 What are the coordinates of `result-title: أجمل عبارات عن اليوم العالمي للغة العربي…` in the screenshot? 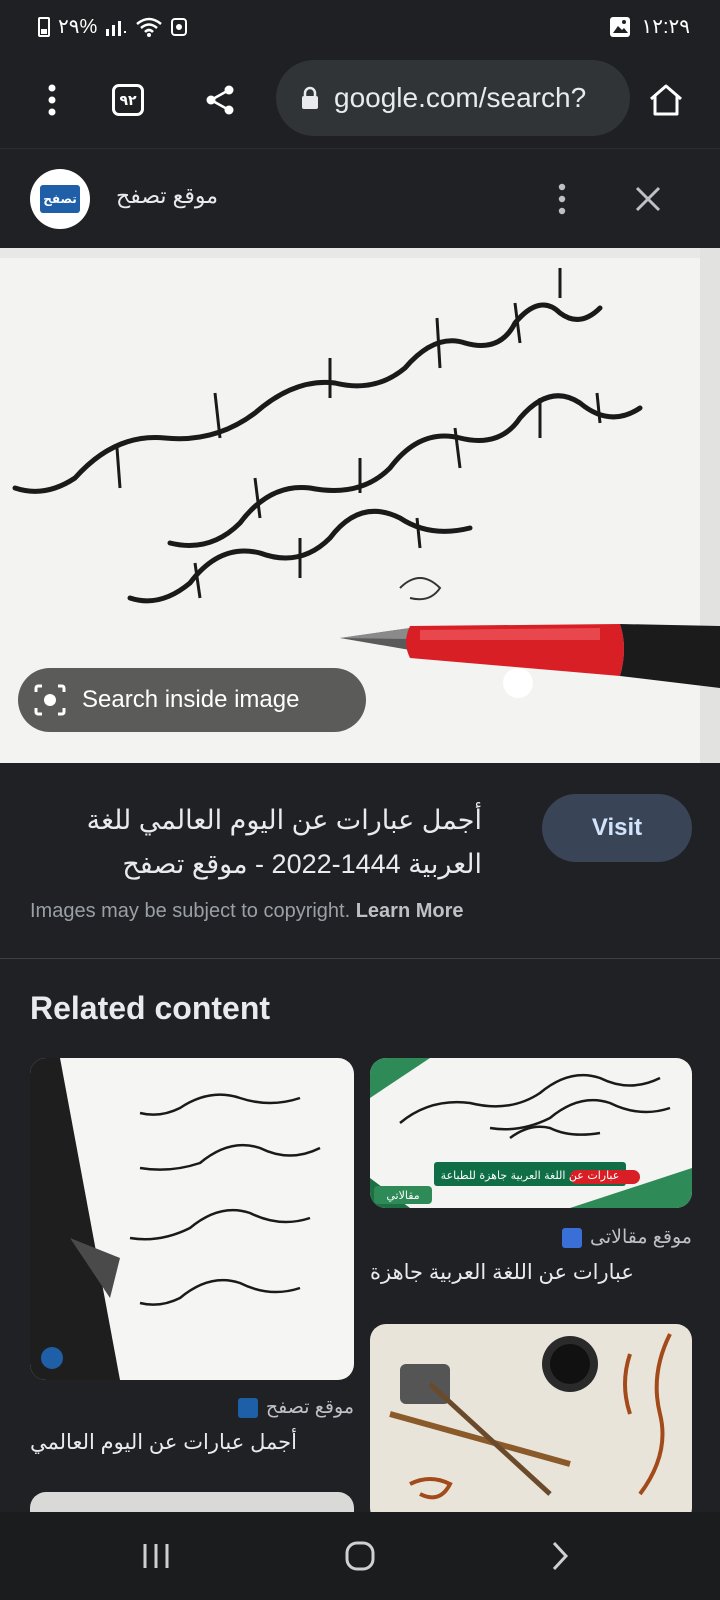 It's located at (256, 842).